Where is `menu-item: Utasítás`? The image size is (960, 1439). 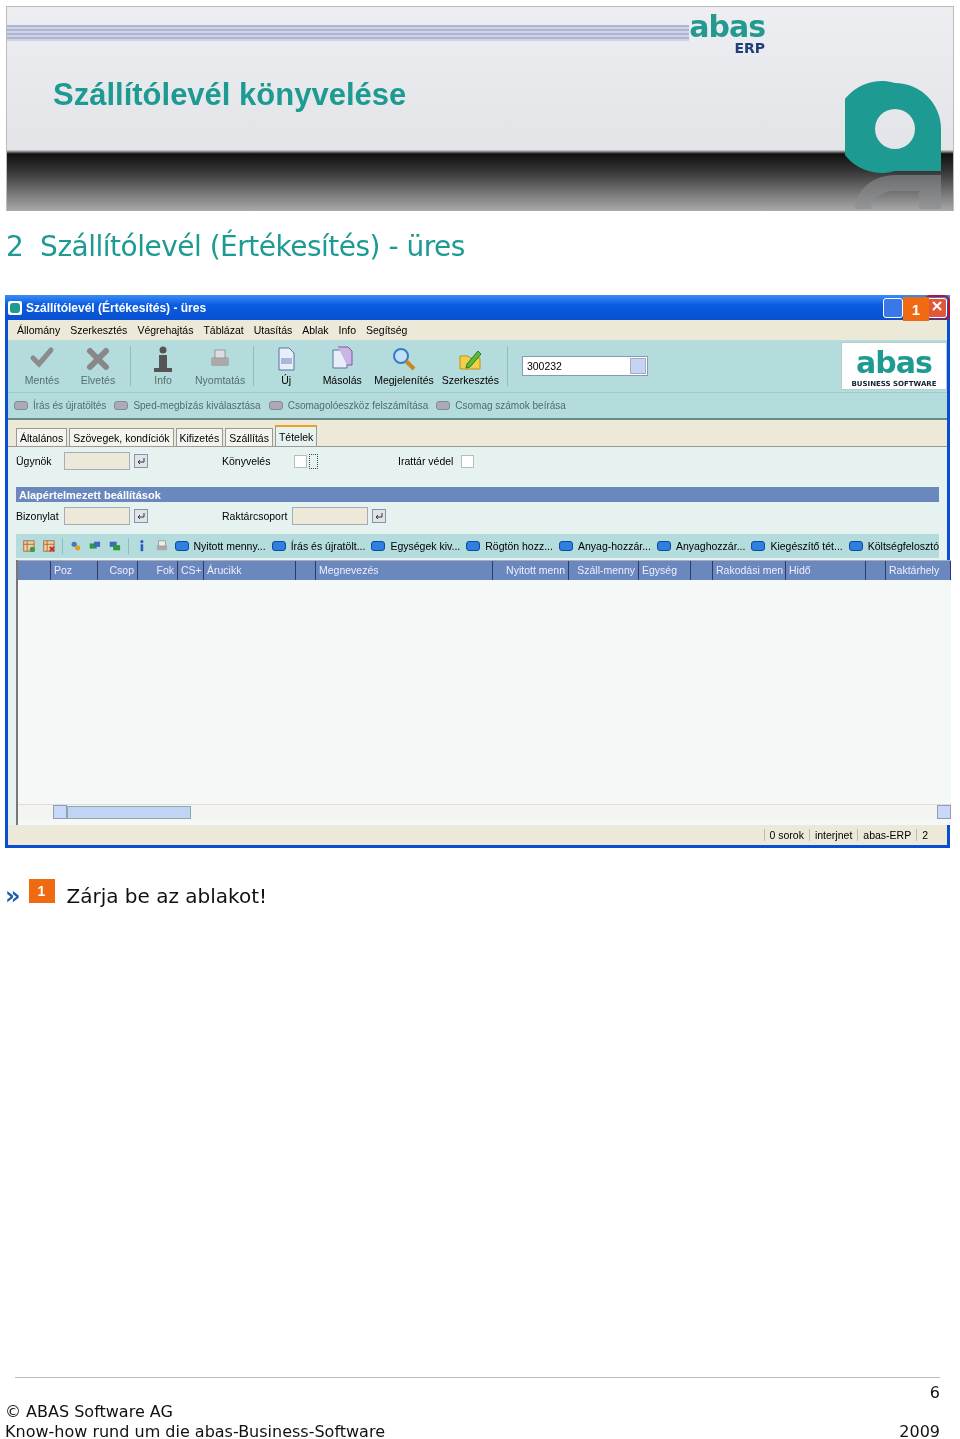 menu-item: Utasítás is located at coordinates (273, 330).